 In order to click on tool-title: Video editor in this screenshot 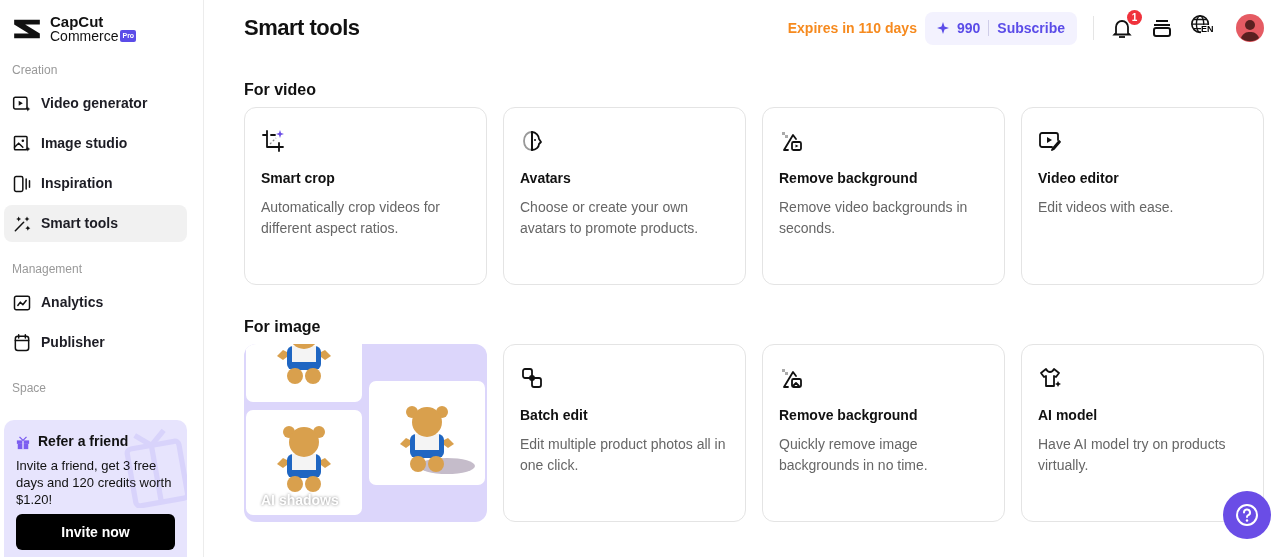, I will do `click(1079, 178)`.